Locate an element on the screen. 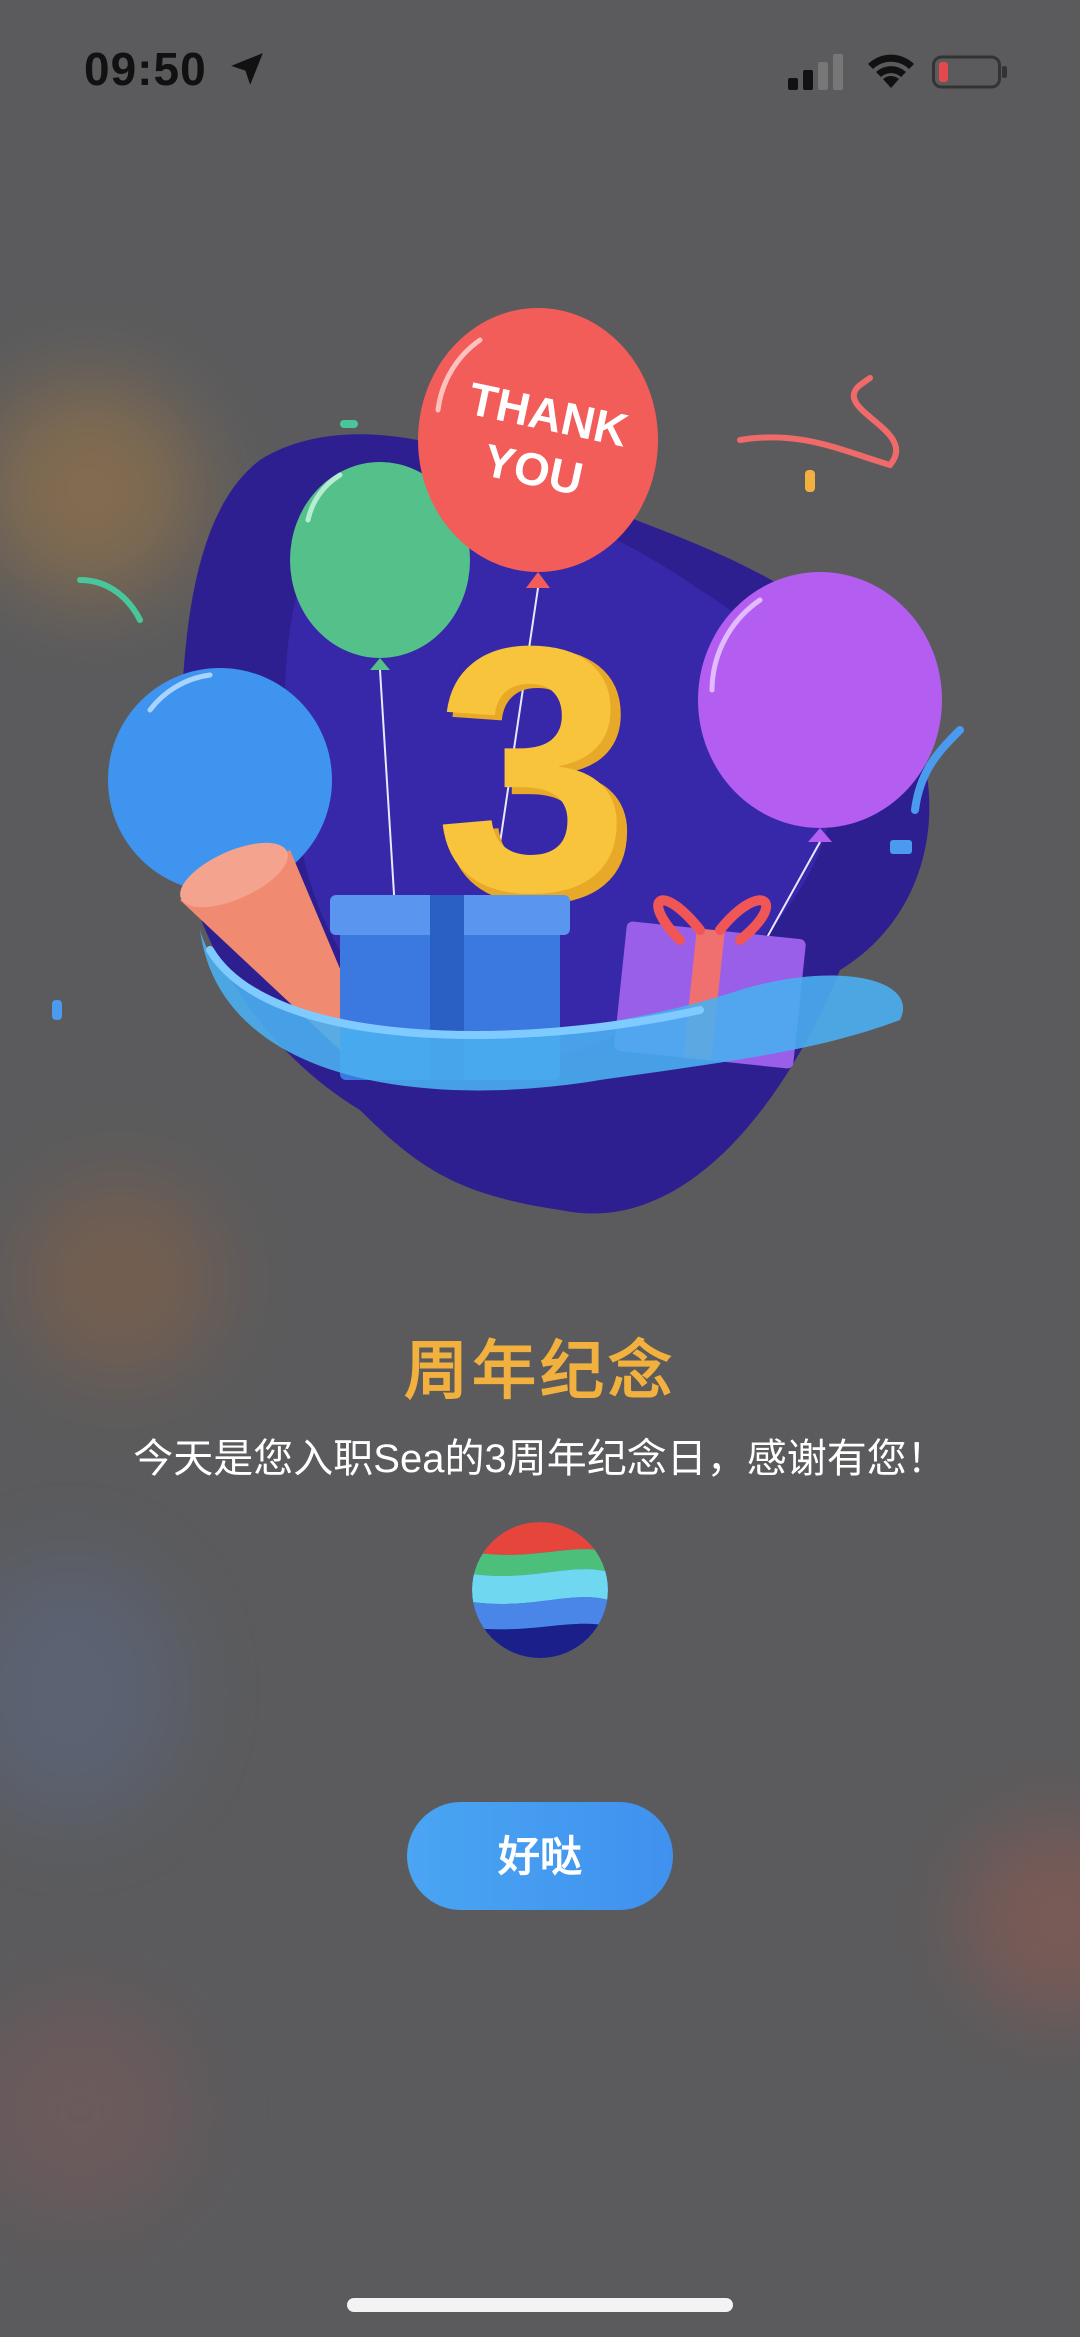 This screenshot has width=1080, height=2337. status-time: 09:50 is located at coordinates (145, 69).